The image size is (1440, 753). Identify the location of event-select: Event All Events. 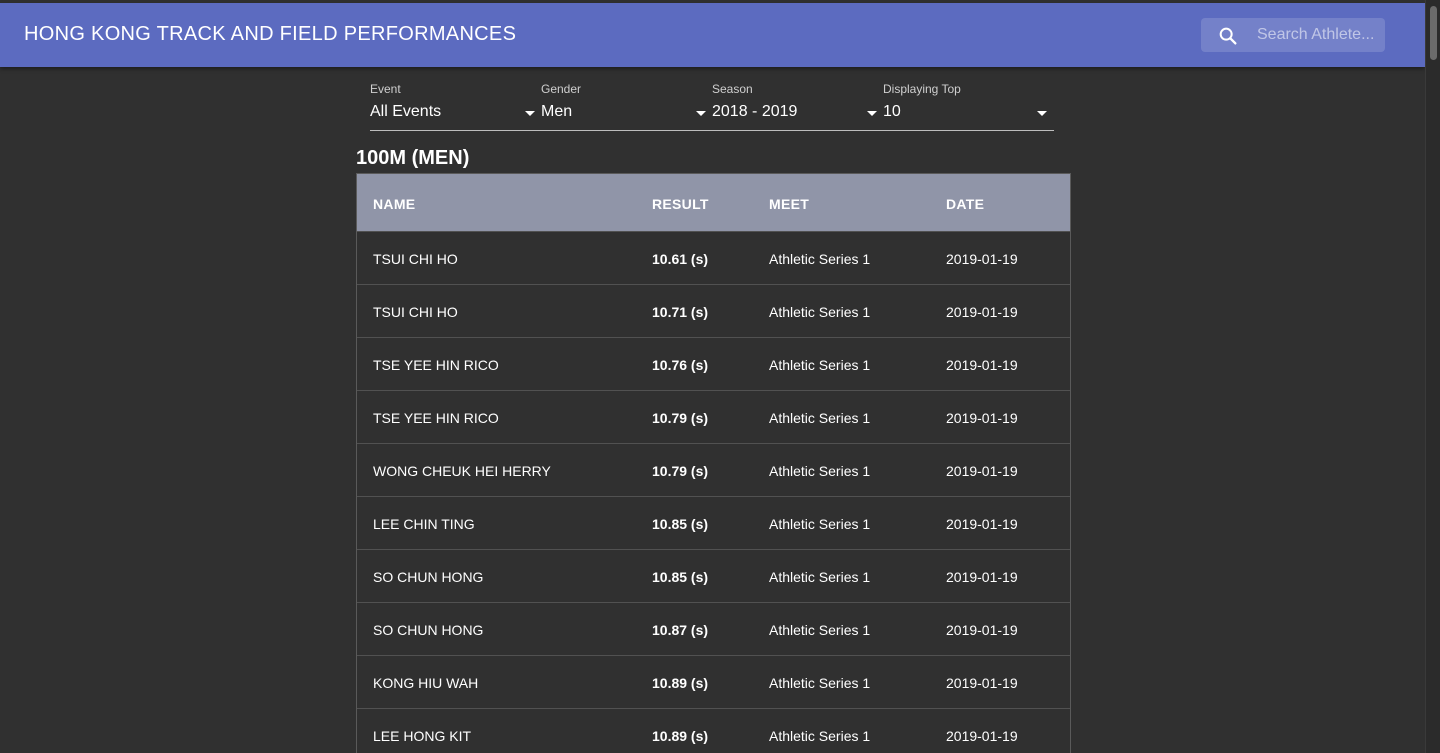
(453, 104).